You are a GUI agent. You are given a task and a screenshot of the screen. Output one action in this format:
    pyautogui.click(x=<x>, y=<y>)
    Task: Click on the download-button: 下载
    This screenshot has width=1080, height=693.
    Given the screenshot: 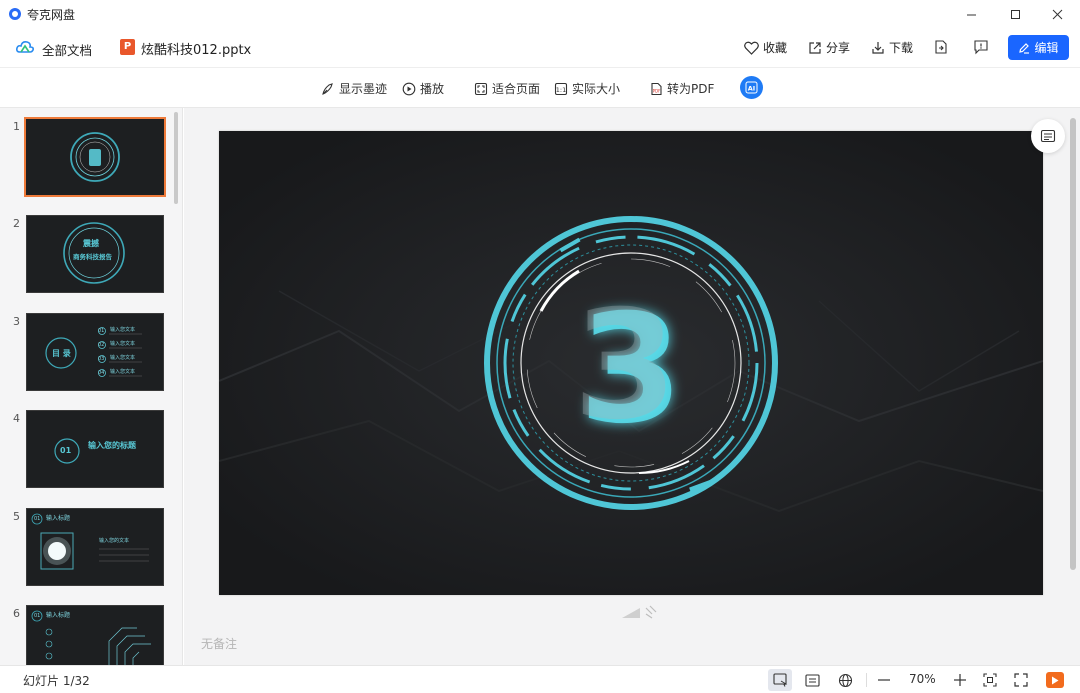 What is the action you would take?
    pyautogui.click(x=892, y=47)
    